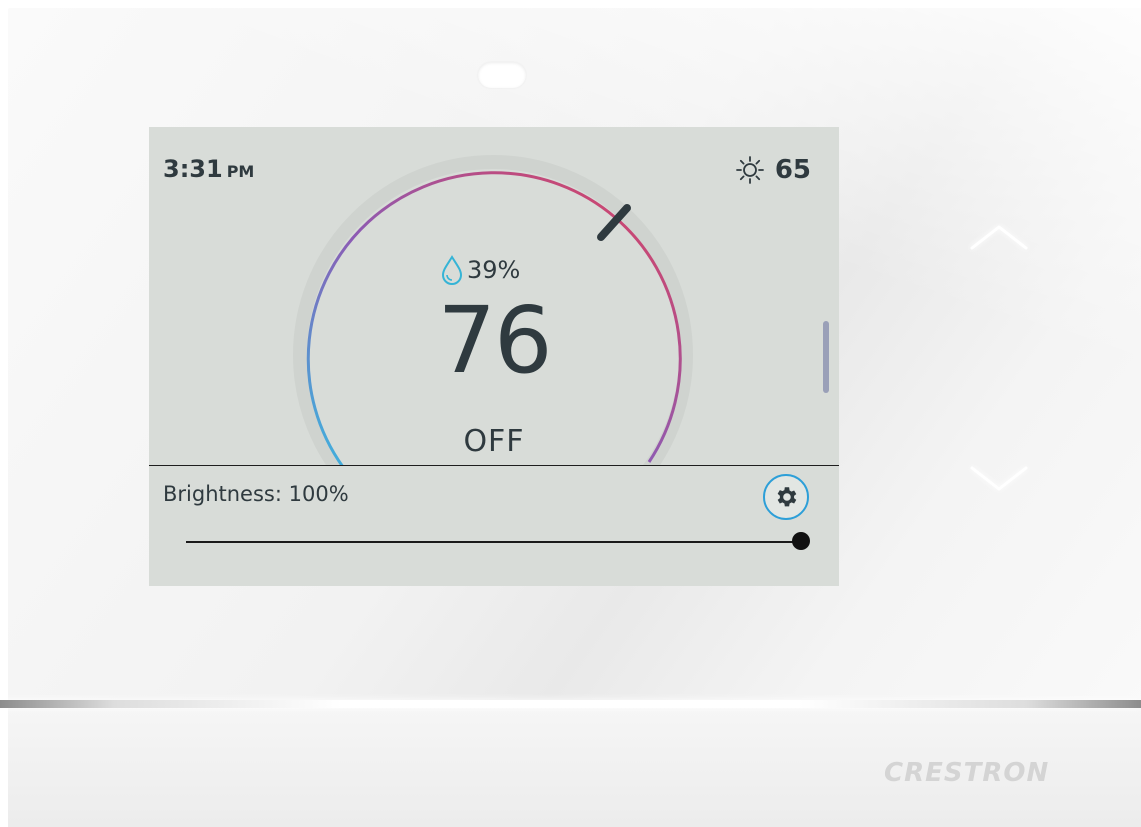 The height and width of the screenshot is (827, 1141). What do you see at coordinates (240, 171) in the screenshot?
I see `clock-ampm: PM` at bounding box center [240, 171].